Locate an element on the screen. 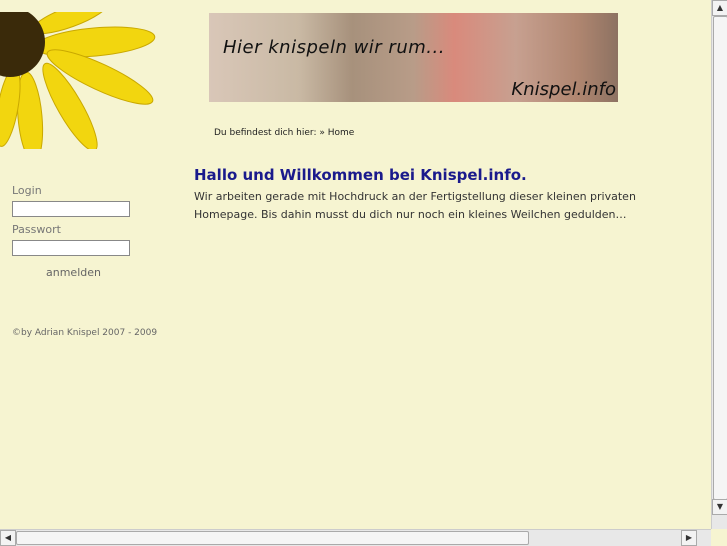  breadcrumb-prefix: Du befindest dich hier: is located at coordinates (265, 133).